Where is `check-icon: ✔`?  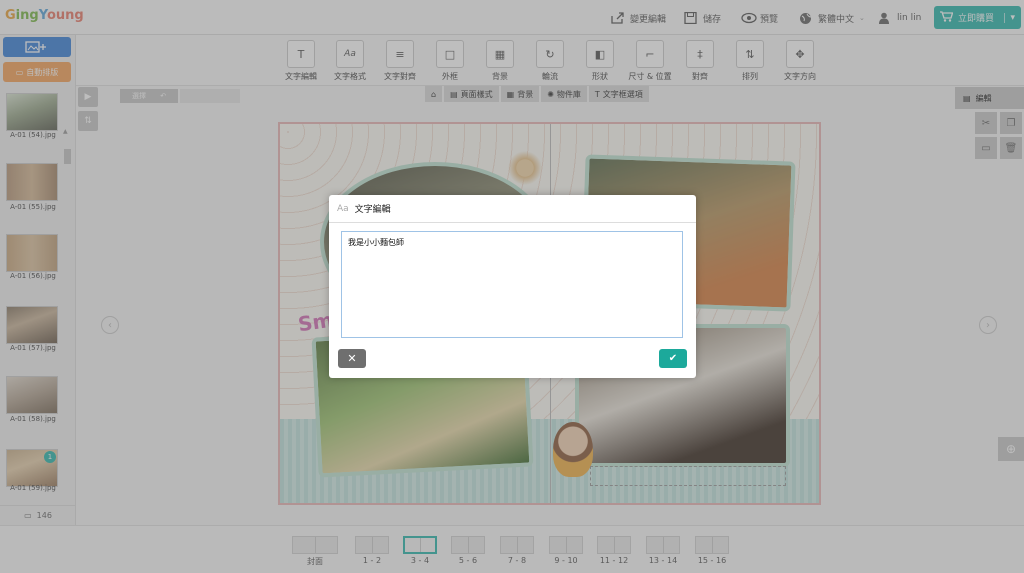 check-icon: ✔ is located at coordinates (673, 358).